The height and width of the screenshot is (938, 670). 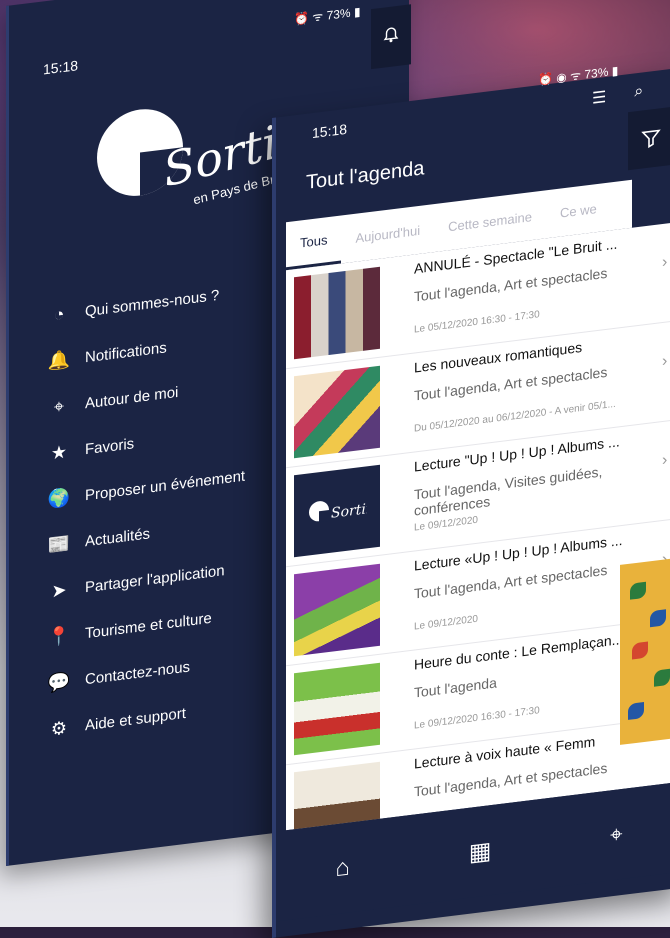 I want to click on sortir-logo-icon: ◔, so click(x=59, y=314).